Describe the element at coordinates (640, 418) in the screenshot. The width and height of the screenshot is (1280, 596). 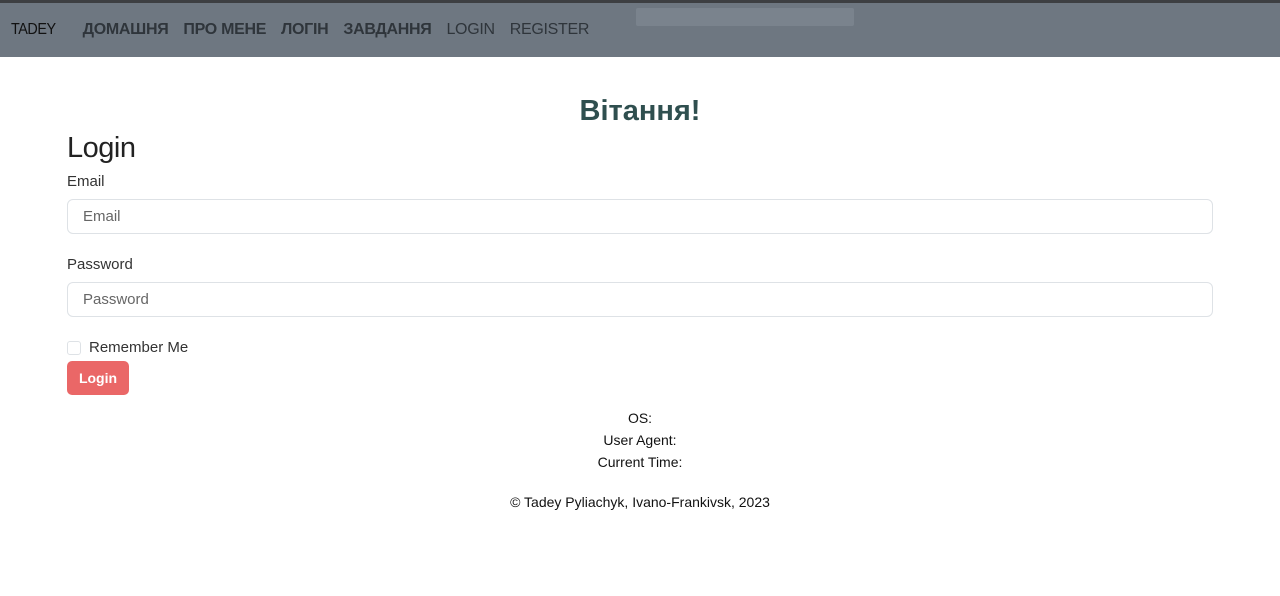
I see `os-info: OS:` at that location.